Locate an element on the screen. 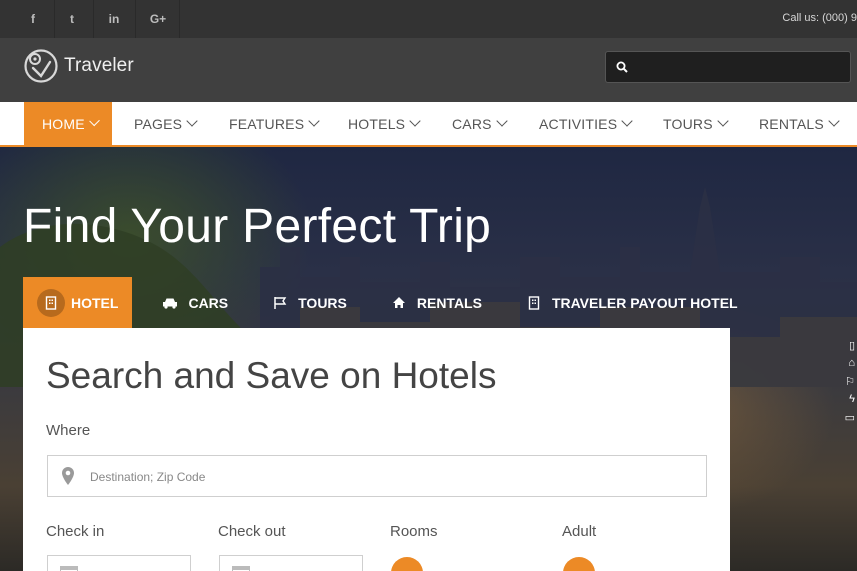 The width and height of the screenshot is (857, 571). destination-placeholder: Destination; Zip Code is located at coordinates (148, 477).